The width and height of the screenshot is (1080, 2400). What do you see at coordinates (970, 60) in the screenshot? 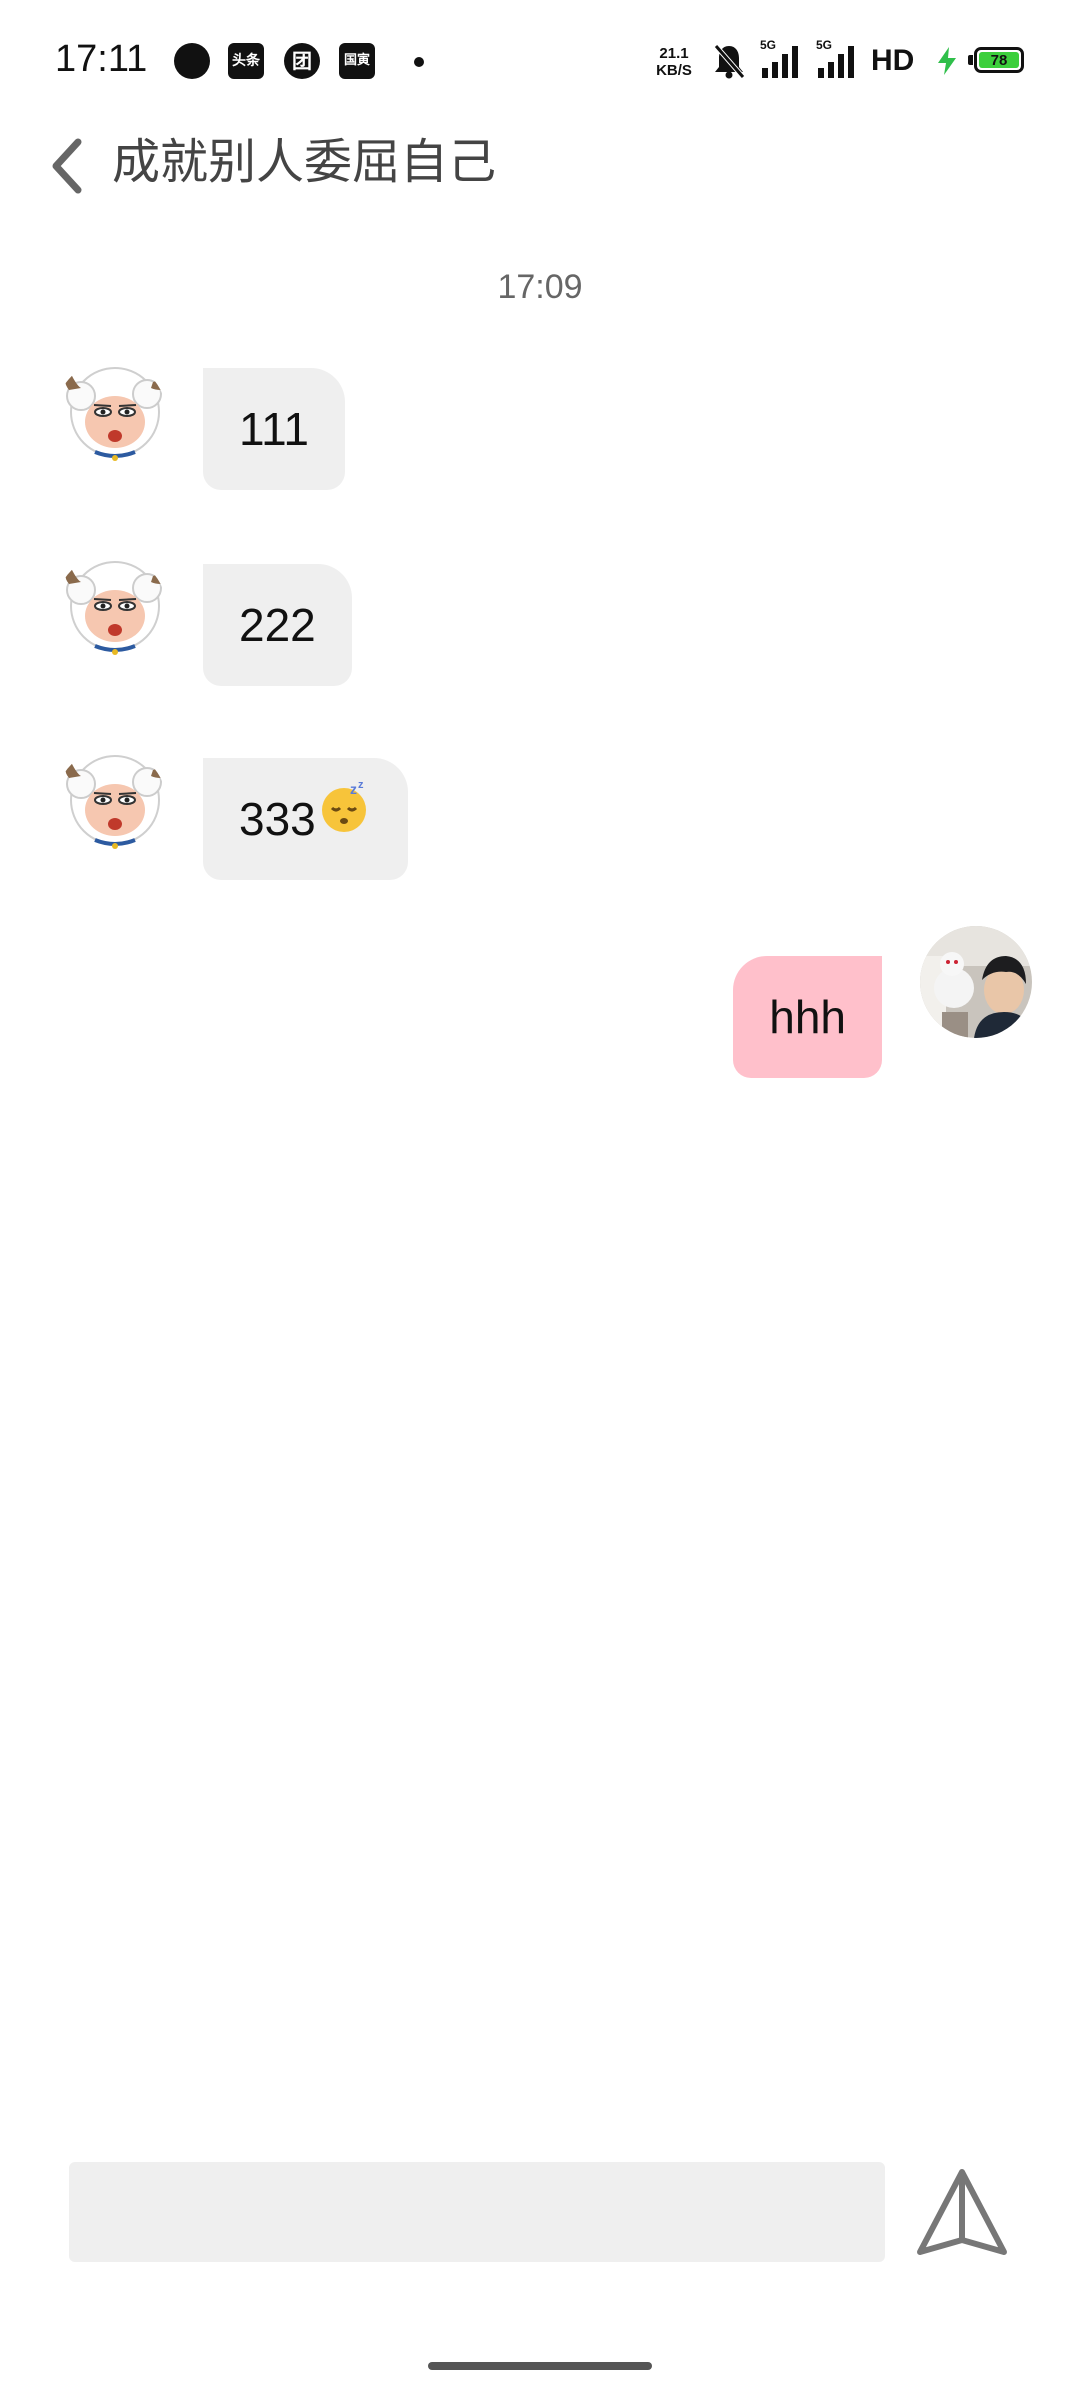
I see `battery-tip` at bounding box center [970, 60].